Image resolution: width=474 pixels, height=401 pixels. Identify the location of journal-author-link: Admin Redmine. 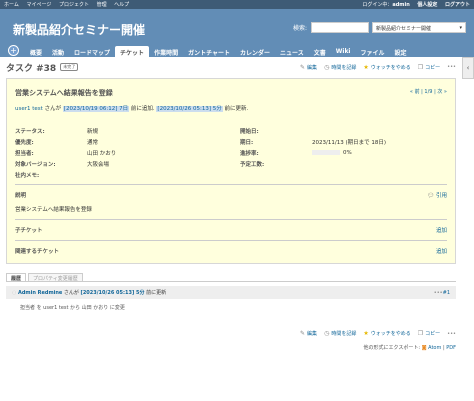
(40, 293).